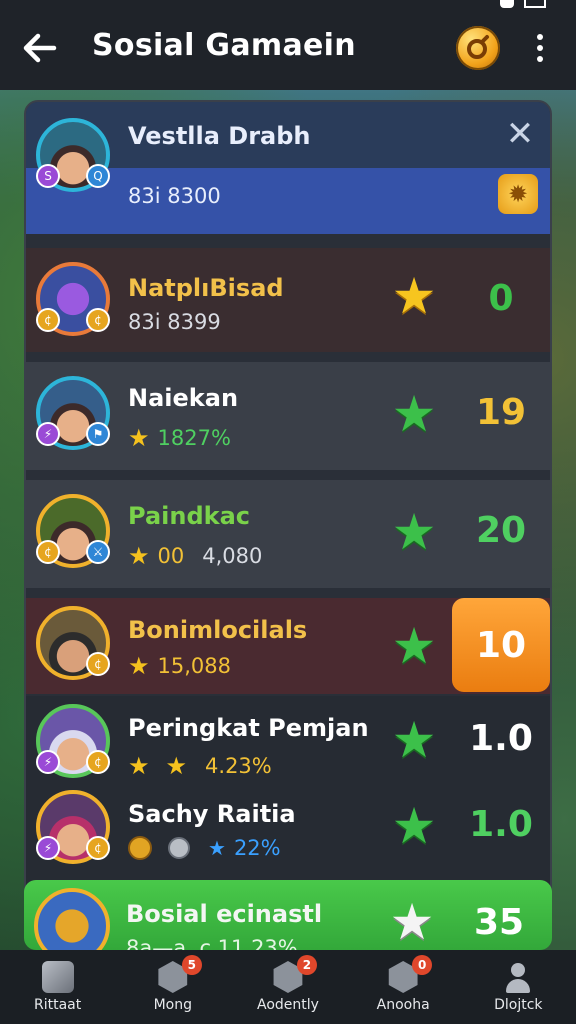 The image size is (576, 1024). I want to click on player-name: Sachy Raitia, so click(212, 814).